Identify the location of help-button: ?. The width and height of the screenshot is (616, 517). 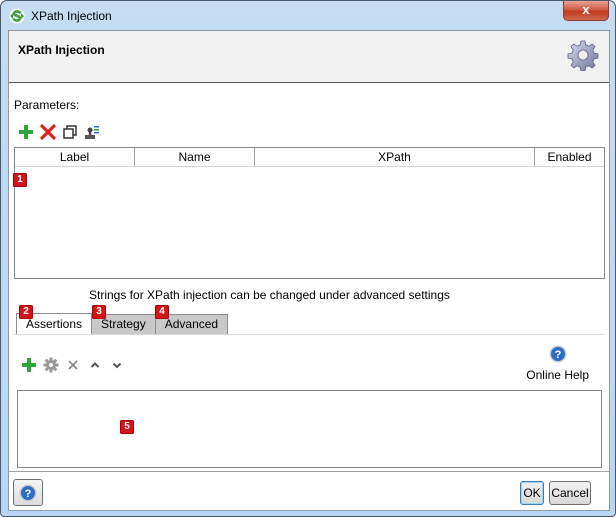
(28, 492).